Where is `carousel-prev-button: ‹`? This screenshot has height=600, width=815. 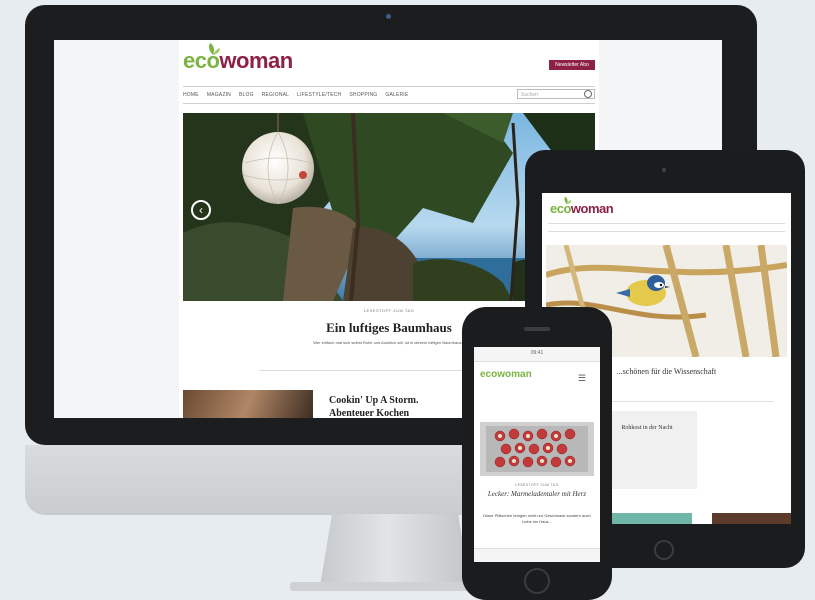
carousel-prev-button: ‹ is located at coordinates (201, 210).